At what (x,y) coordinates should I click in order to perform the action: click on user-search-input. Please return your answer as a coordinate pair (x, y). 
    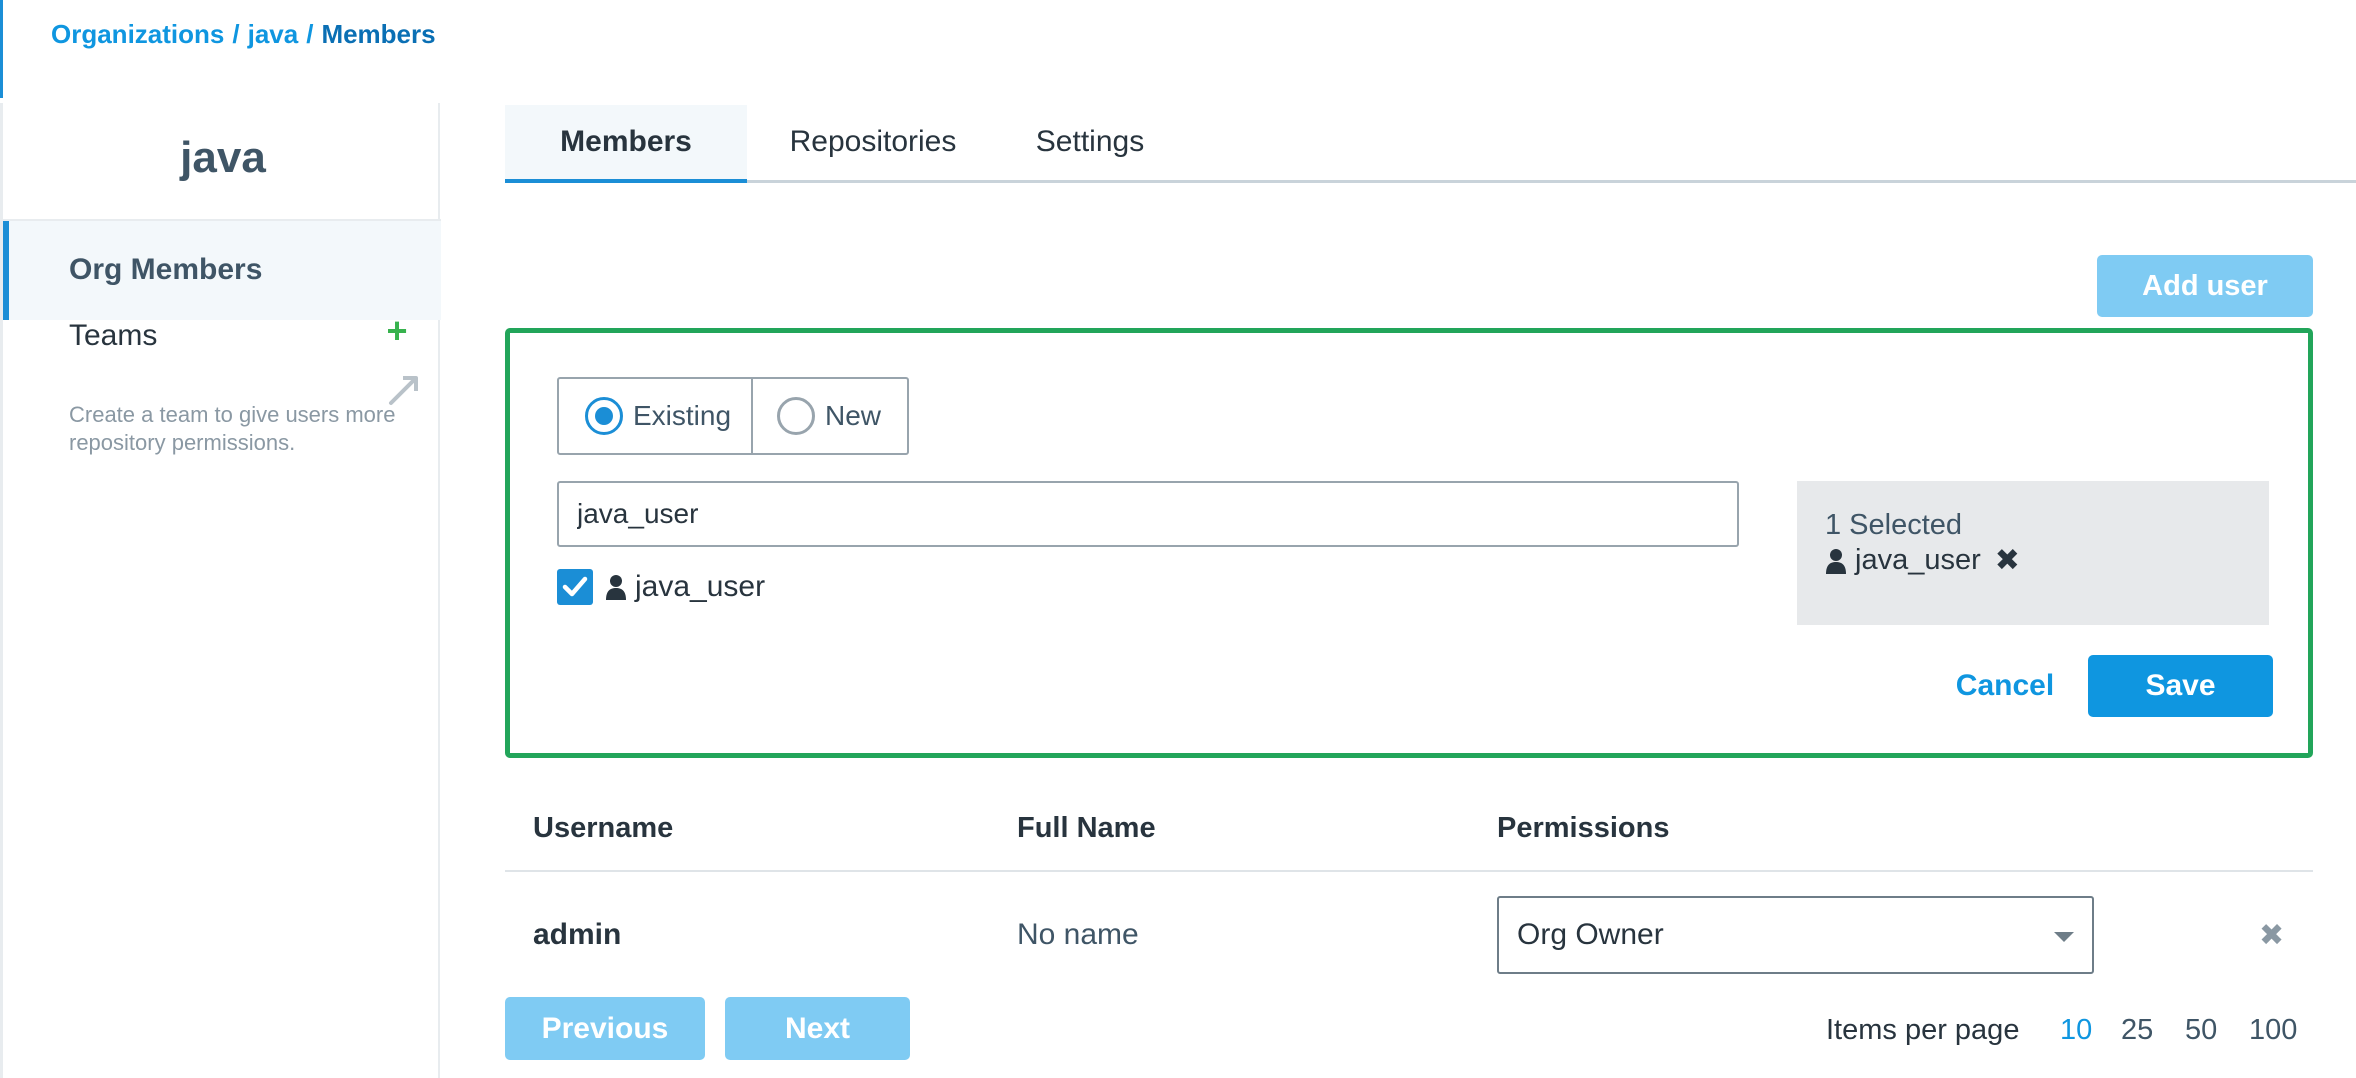
    Looking at the image, I should click on (1148, 514).